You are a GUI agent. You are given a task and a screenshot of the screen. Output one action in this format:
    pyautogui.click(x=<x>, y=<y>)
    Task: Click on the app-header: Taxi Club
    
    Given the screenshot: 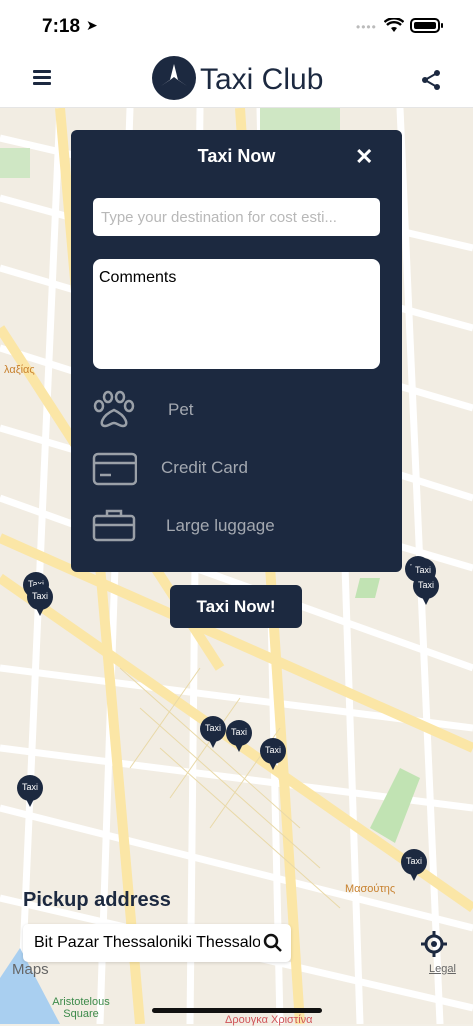 What is the action you would take?
    pyautogui.click(x=236, y=80)
    